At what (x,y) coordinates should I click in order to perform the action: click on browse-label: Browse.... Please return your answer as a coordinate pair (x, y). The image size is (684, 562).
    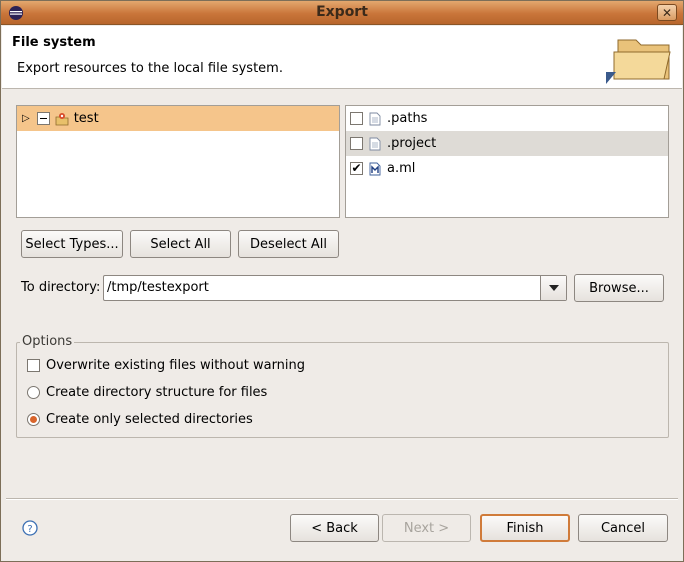
    Looking at the image, I should click on (619, 288).